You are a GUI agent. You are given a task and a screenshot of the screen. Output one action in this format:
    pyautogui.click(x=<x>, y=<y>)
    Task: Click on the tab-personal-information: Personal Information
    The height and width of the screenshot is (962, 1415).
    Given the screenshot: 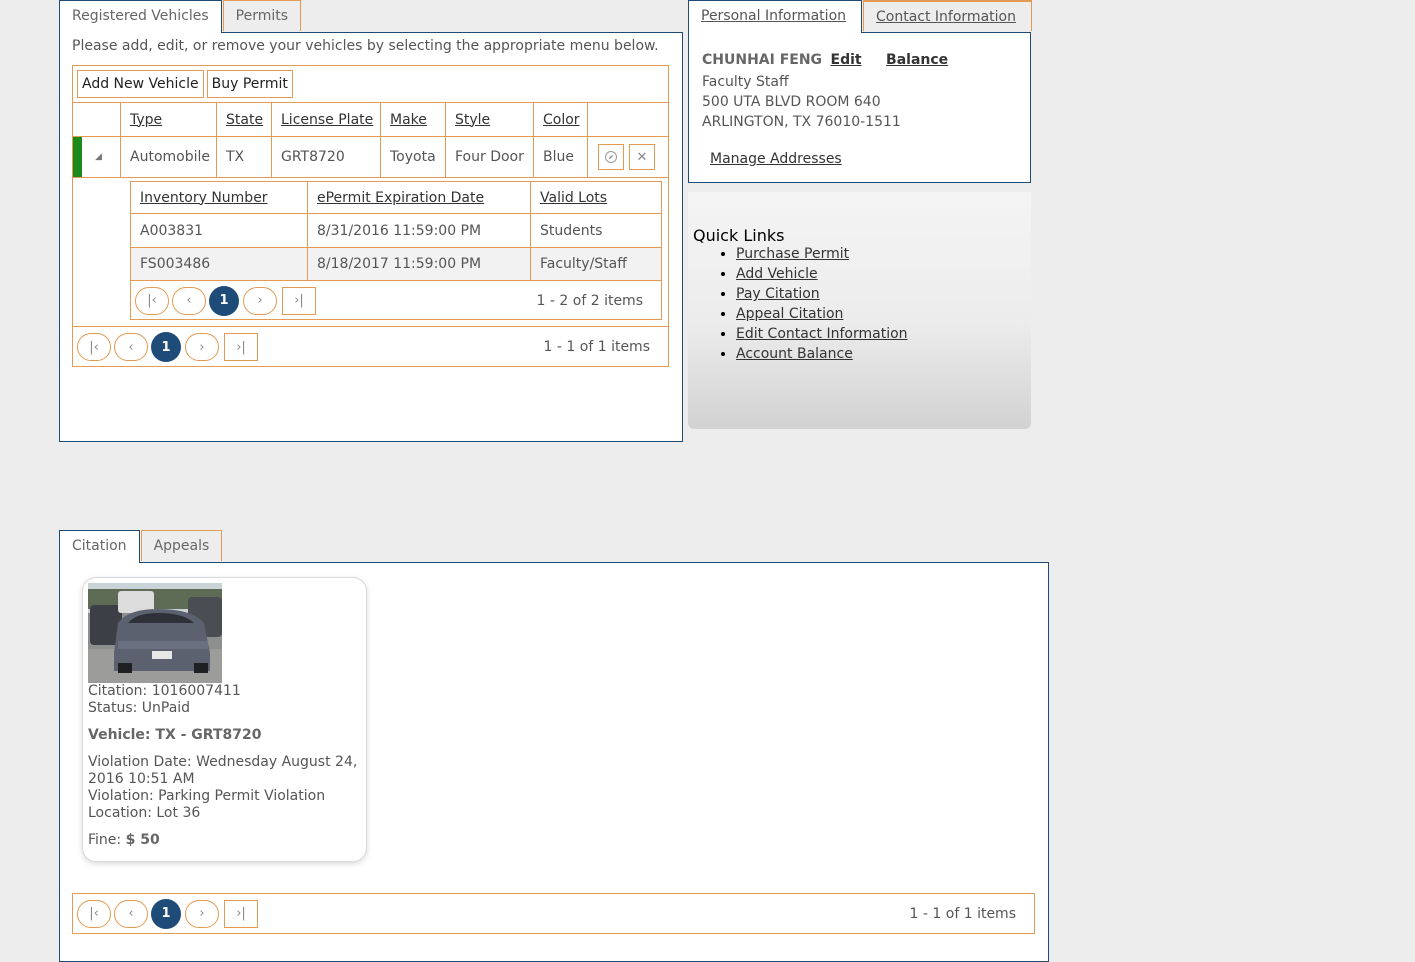 What is the action you would take?
    pyautogui.click(x=775, y=16)
    